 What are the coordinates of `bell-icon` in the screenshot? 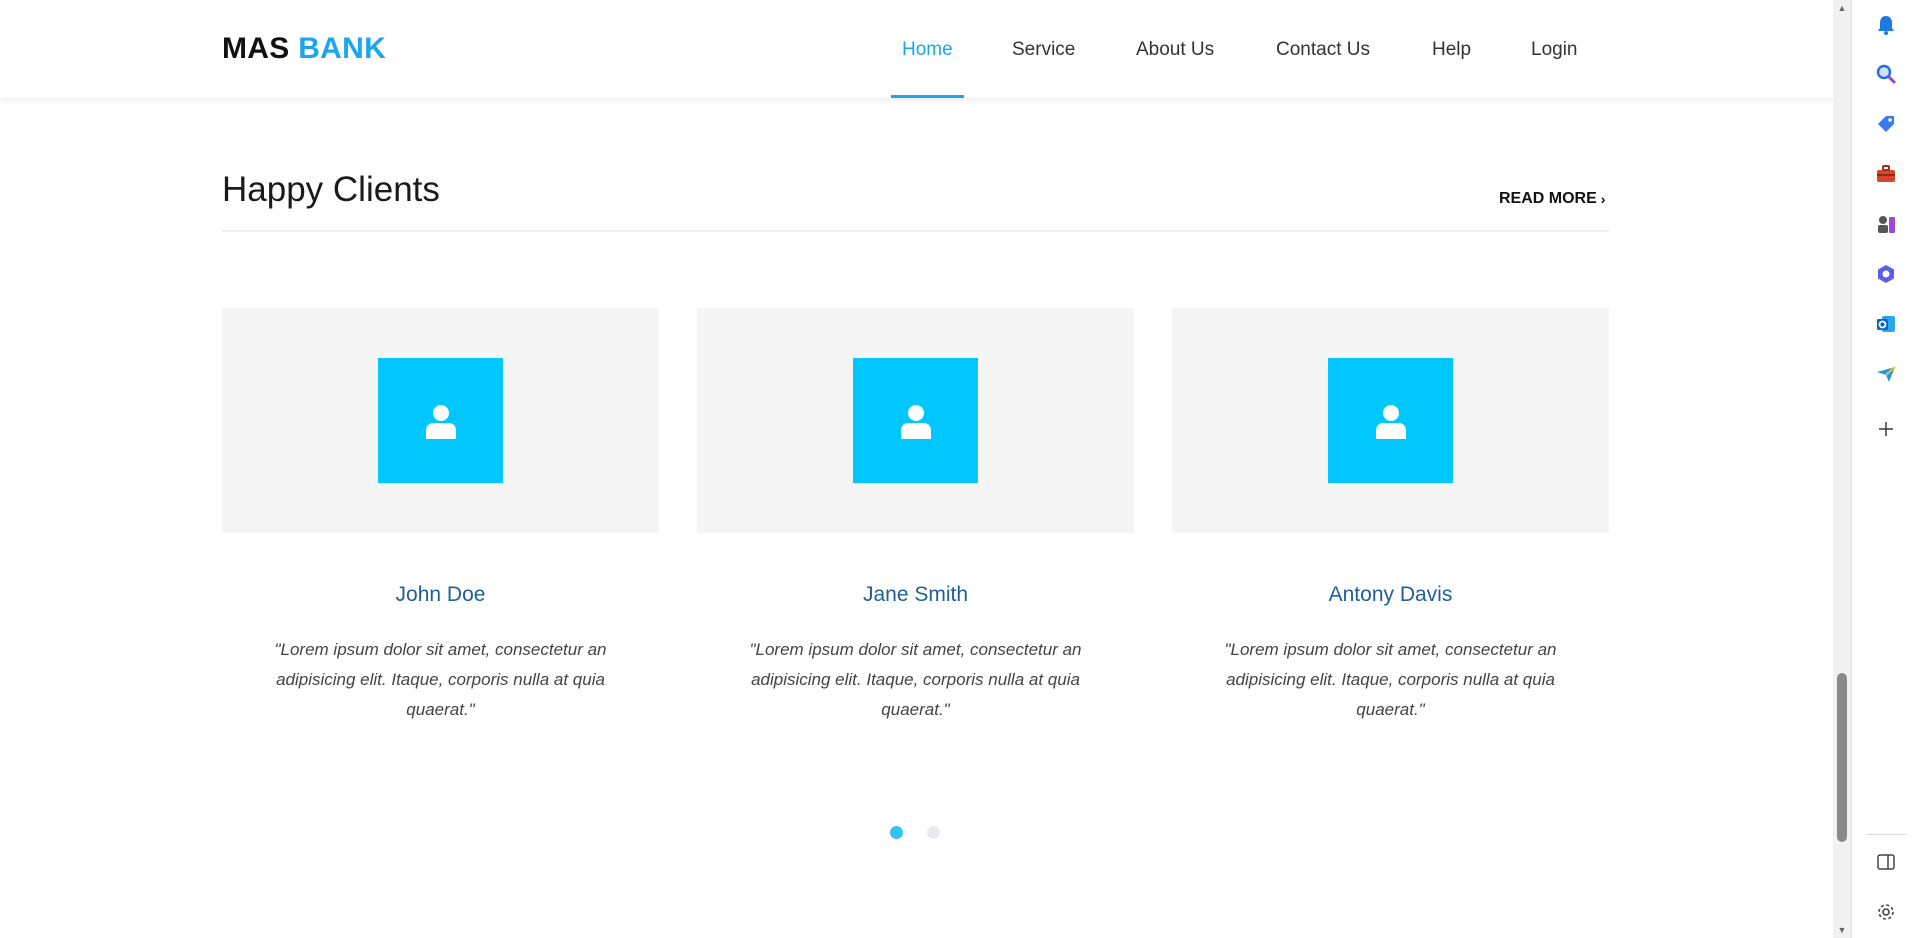 It's located at (1886, 25).